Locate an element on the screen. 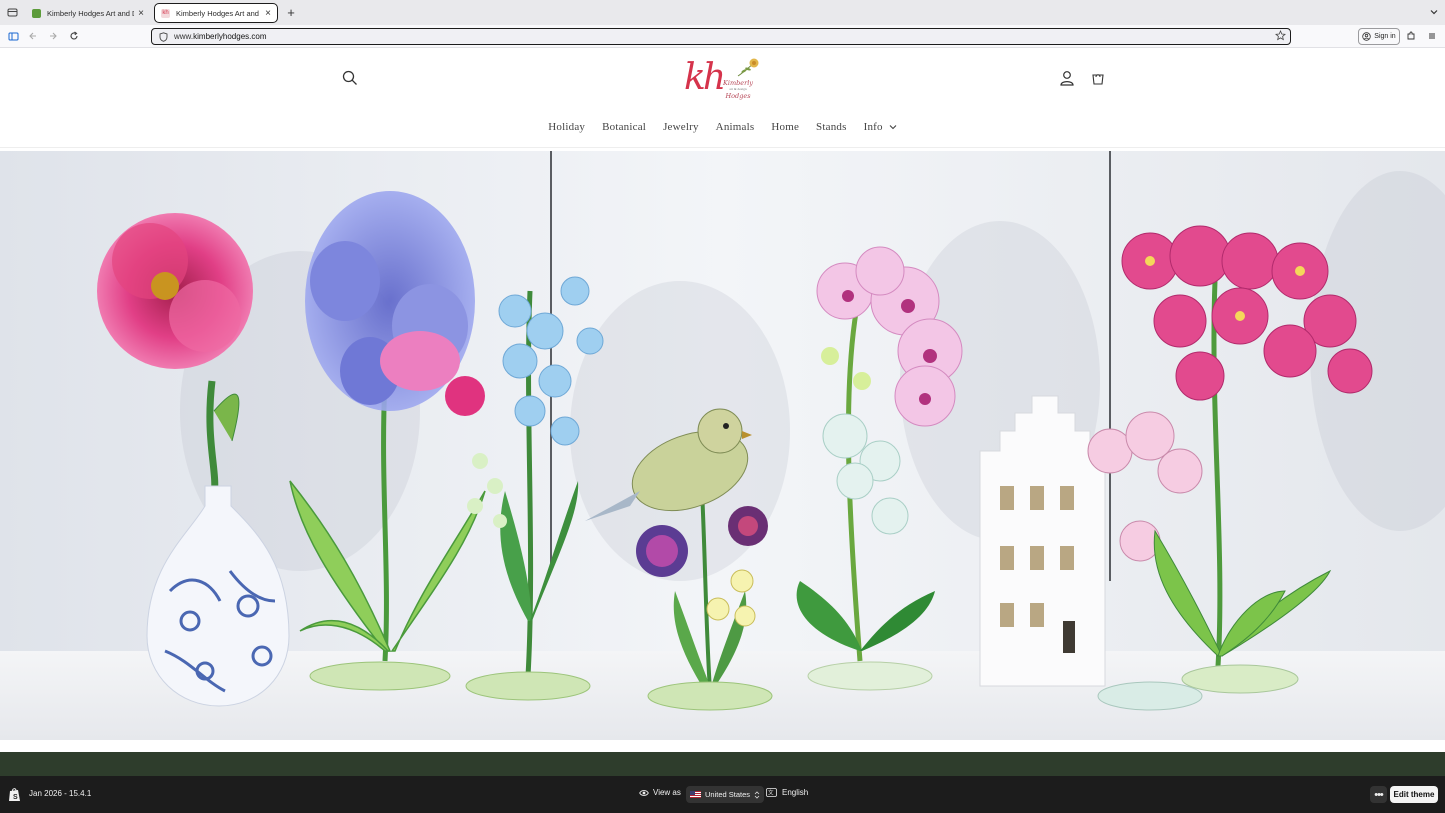 This screenshot has height=813, width=1445. nav-item-info-label: Info is located at coordinates (873, 127).